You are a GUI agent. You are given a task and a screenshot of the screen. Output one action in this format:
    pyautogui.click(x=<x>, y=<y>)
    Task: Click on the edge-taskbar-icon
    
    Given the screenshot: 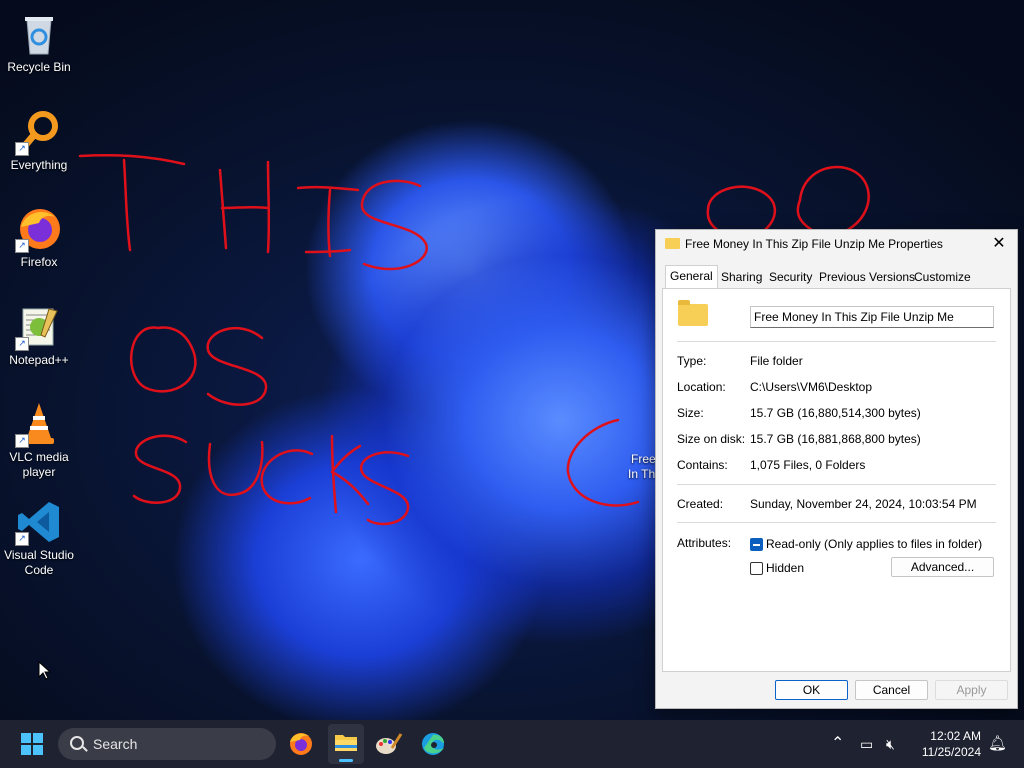 What is the action you would take?
    pyautogui.click(x=433, y=744)
    